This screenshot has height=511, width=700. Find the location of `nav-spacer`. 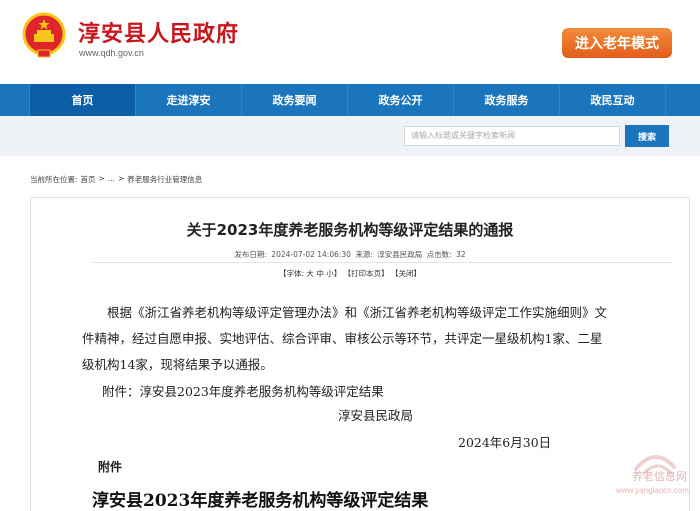

nav-spacer is located at coordinates (15, 100).